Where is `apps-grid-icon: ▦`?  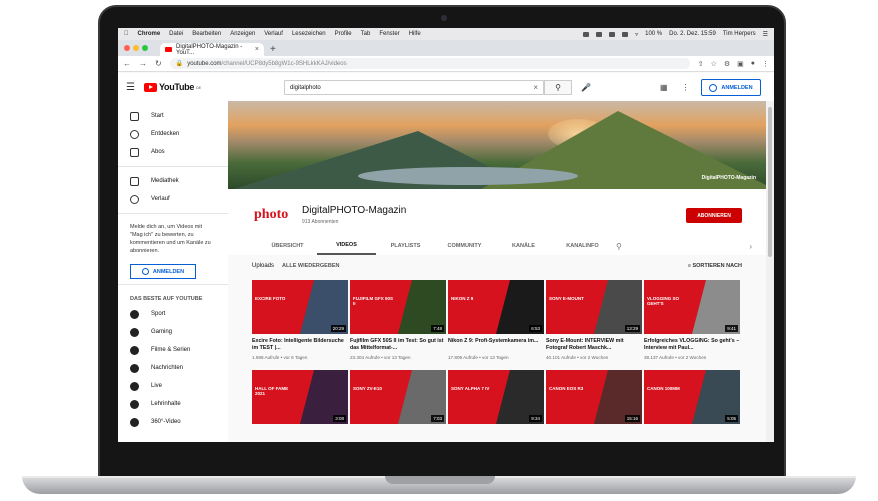
apps-grid-icon: ▦ is located at coordinates (664, 87).